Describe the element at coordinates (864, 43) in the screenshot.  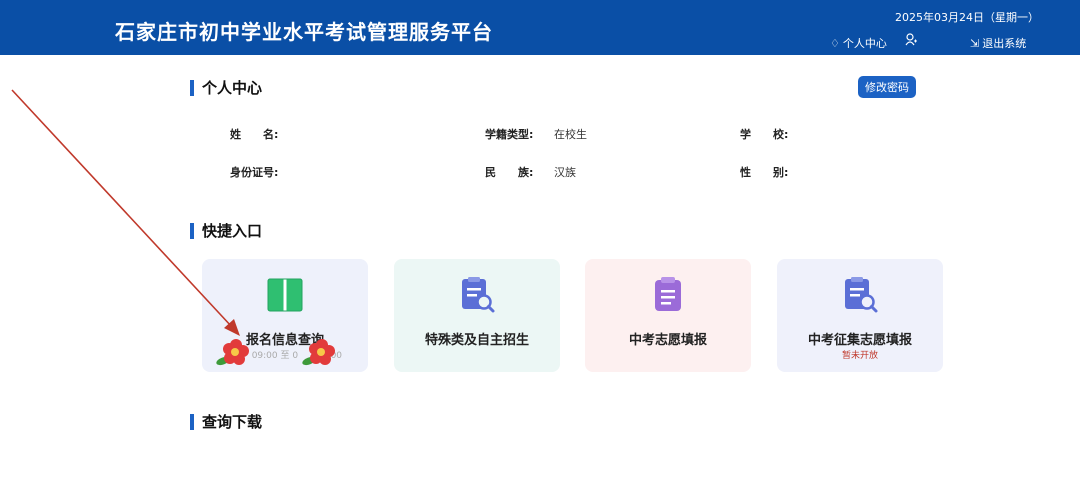
I see `personal-center-label: 个人中心` at that location.